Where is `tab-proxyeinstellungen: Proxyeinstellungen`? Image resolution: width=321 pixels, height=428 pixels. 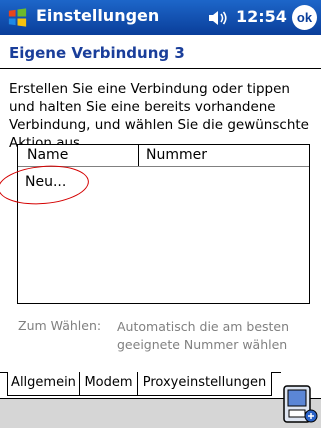
tab-proxyeinstellungen: Proxyeinstellungen is located at coordinates (205, 384).